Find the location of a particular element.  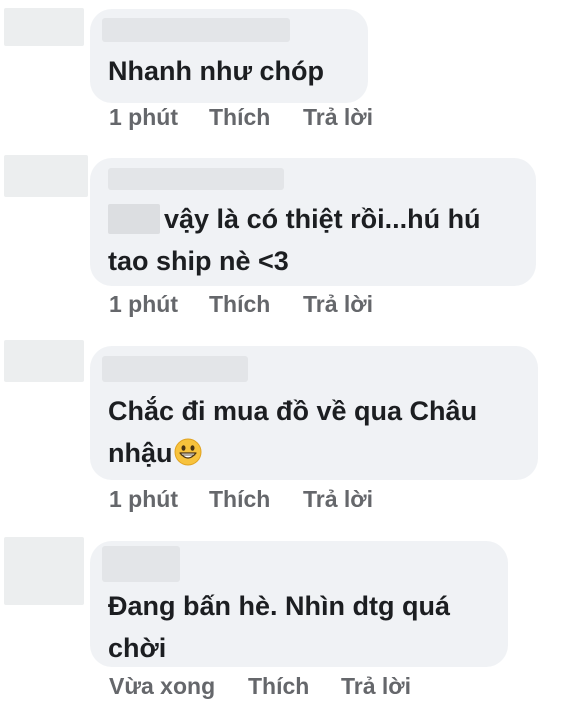

author-name-blurred is located at coordinates (141, 564).